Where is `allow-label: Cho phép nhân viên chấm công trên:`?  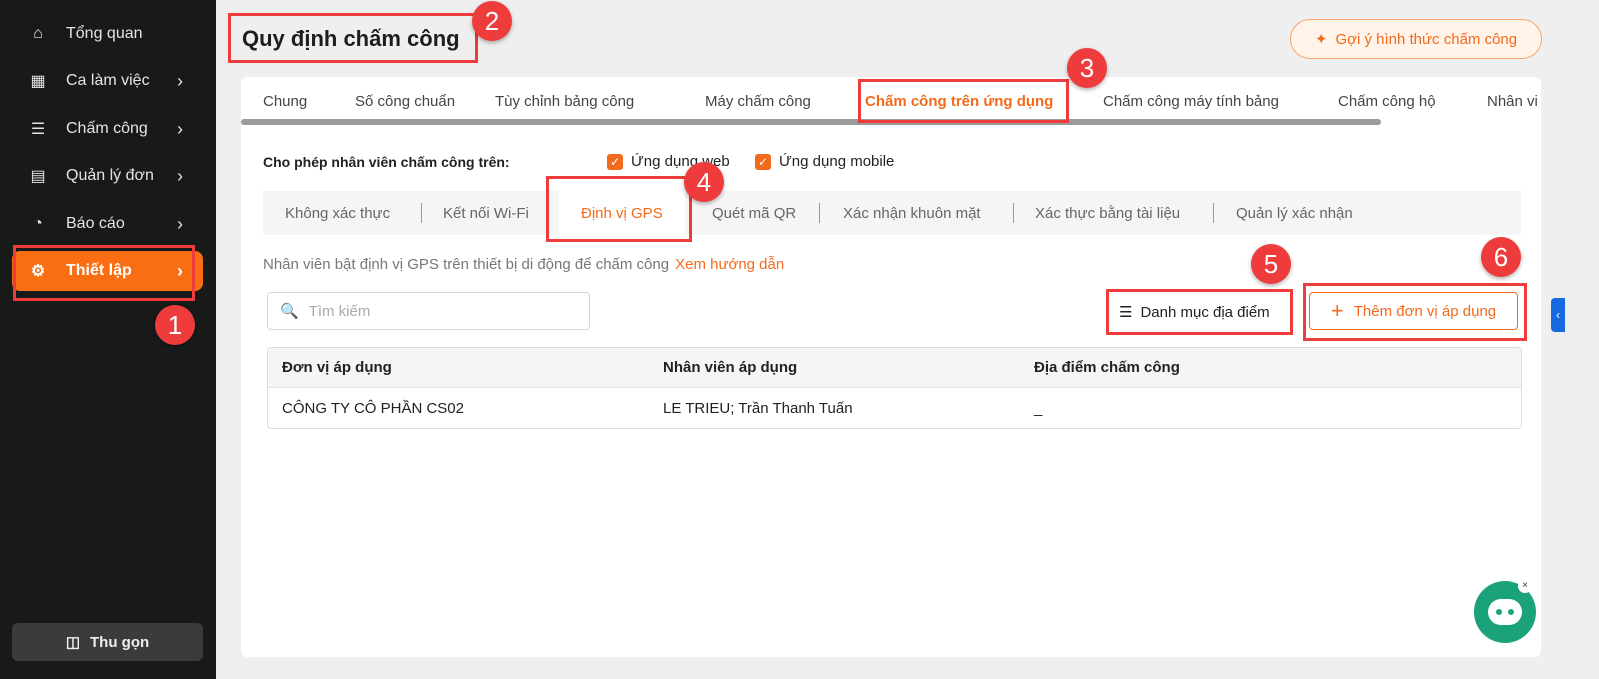
allow-label: Cho phép nhân viên chấm công trên: is located at coordinates (386, 162).